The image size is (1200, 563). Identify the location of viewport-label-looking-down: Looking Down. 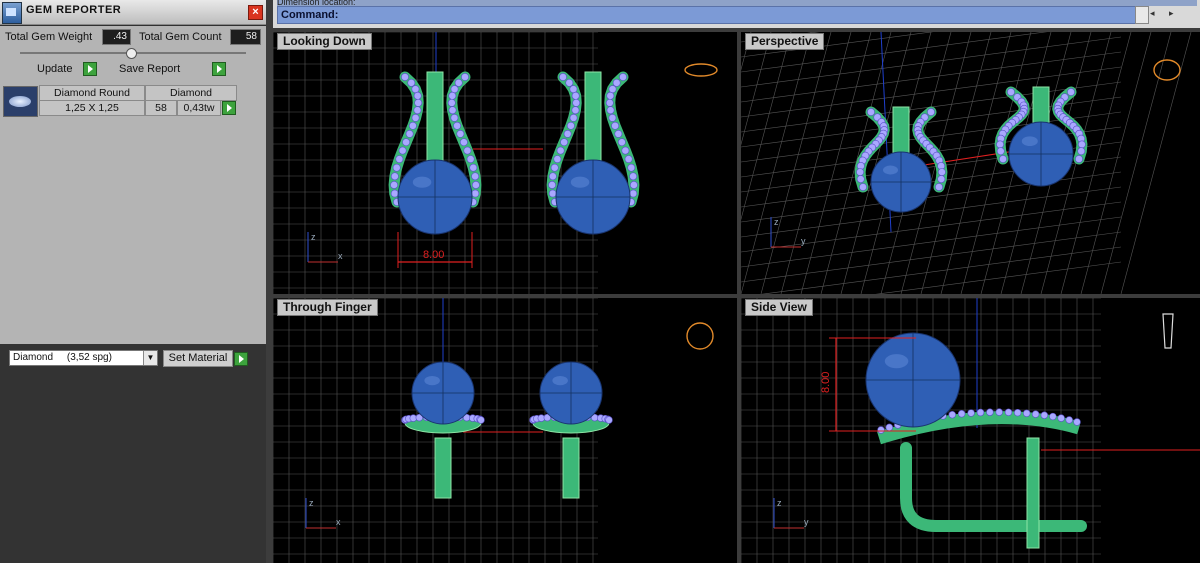
(324, 41).